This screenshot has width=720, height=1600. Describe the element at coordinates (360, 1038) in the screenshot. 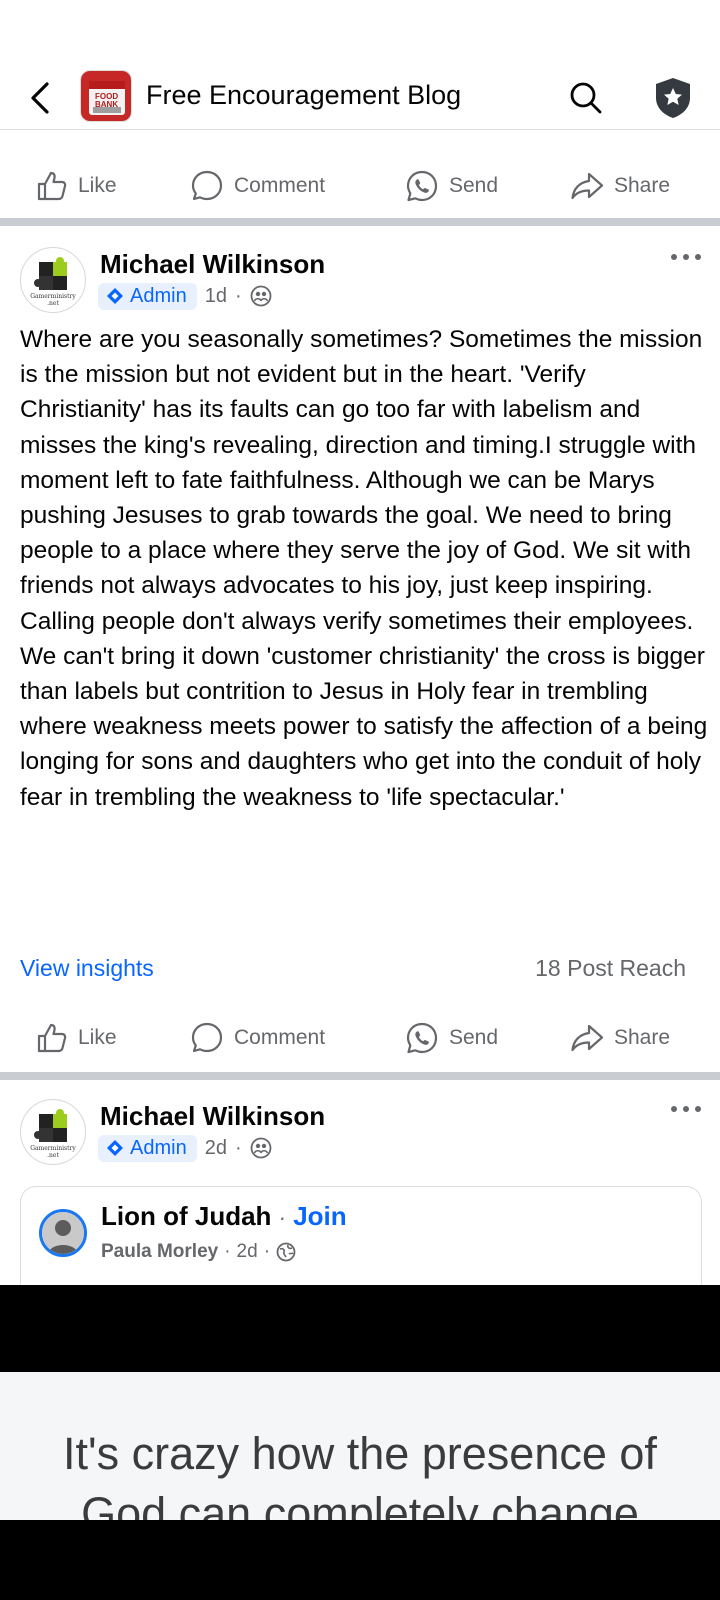

I see `post-actions: Like Comment Send Share` at that location.